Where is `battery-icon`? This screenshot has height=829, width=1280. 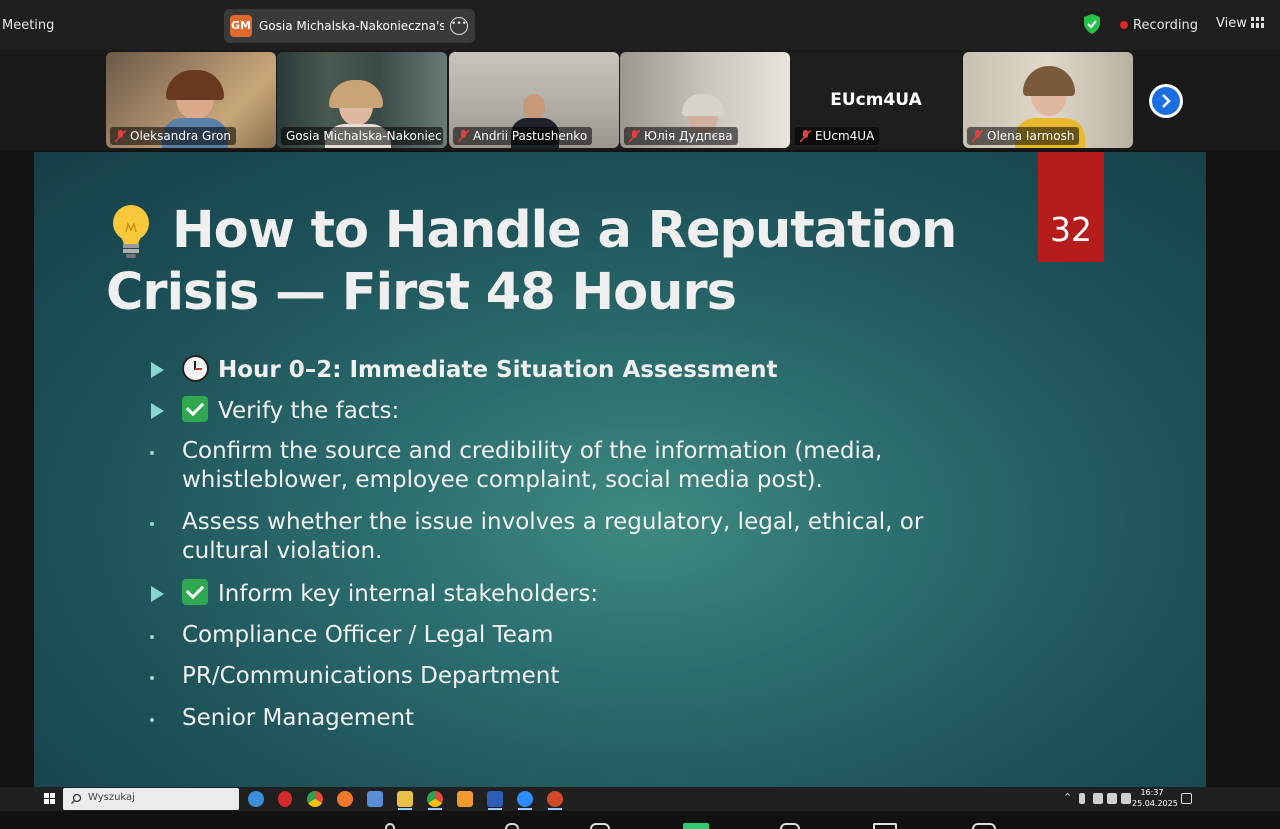
battery-icon is located at coordinates (1112, 798).